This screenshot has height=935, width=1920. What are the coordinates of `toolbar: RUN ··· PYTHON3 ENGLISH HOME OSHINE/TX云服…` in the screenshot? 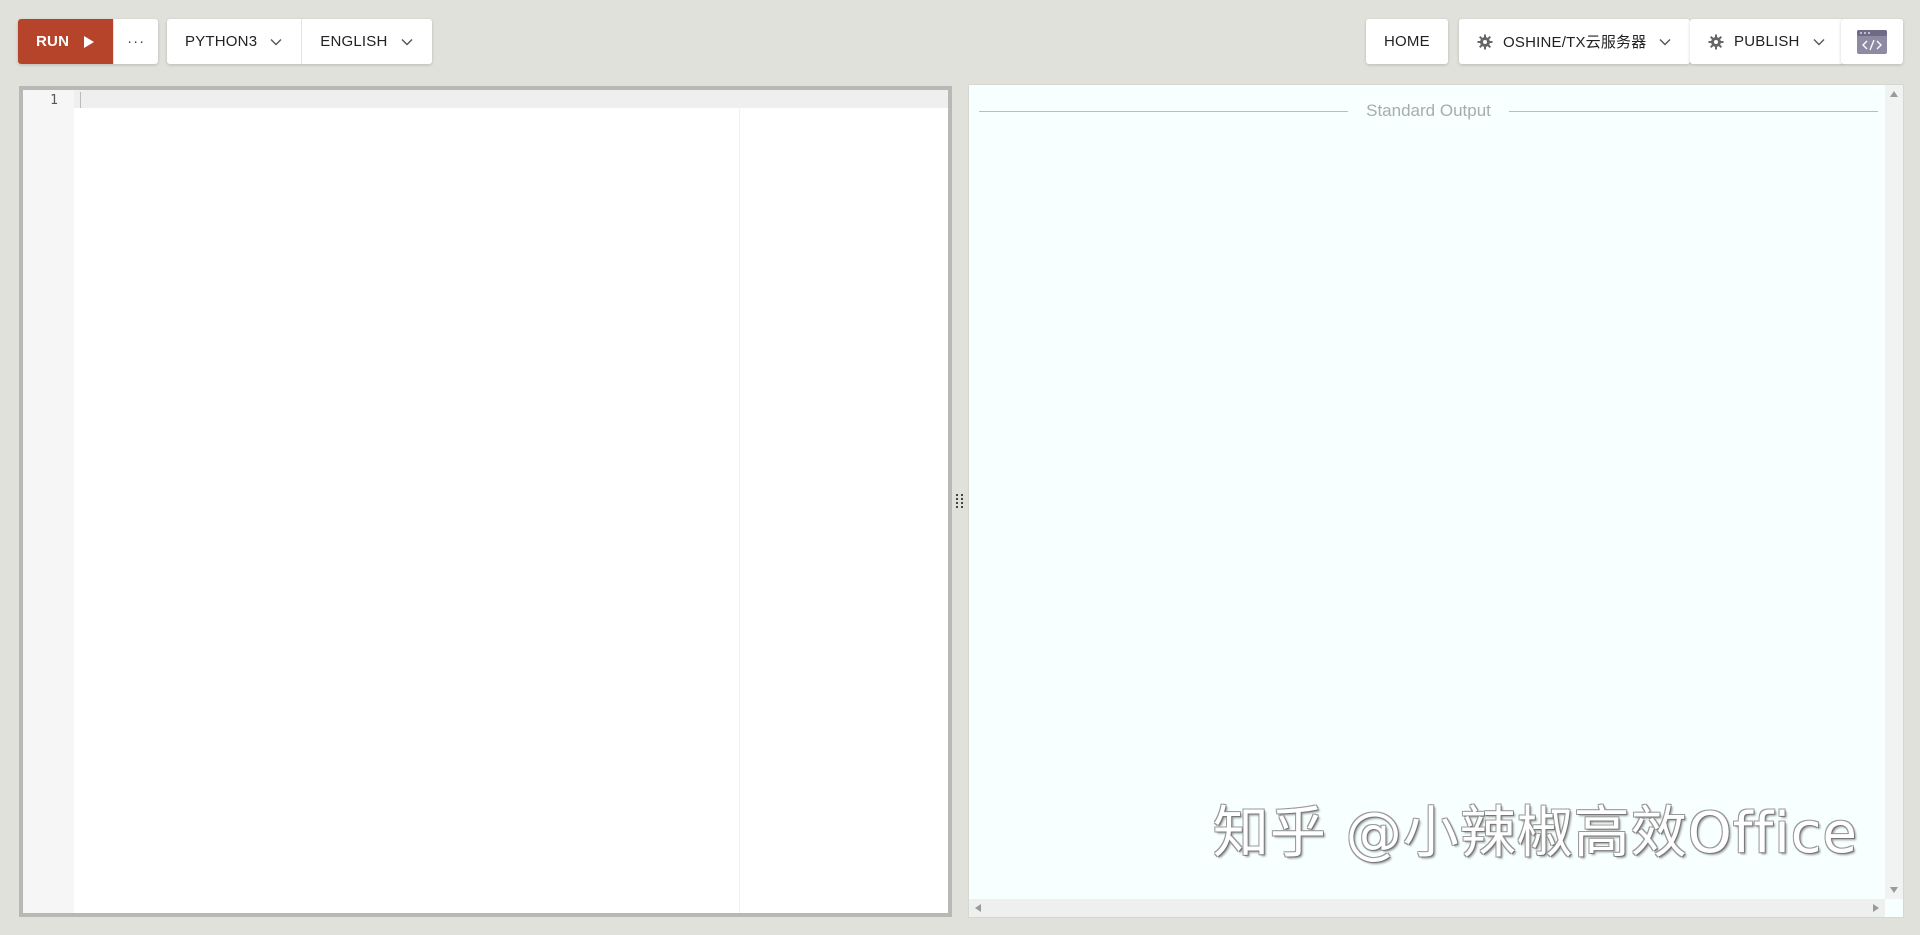 It's located at (960, 43).